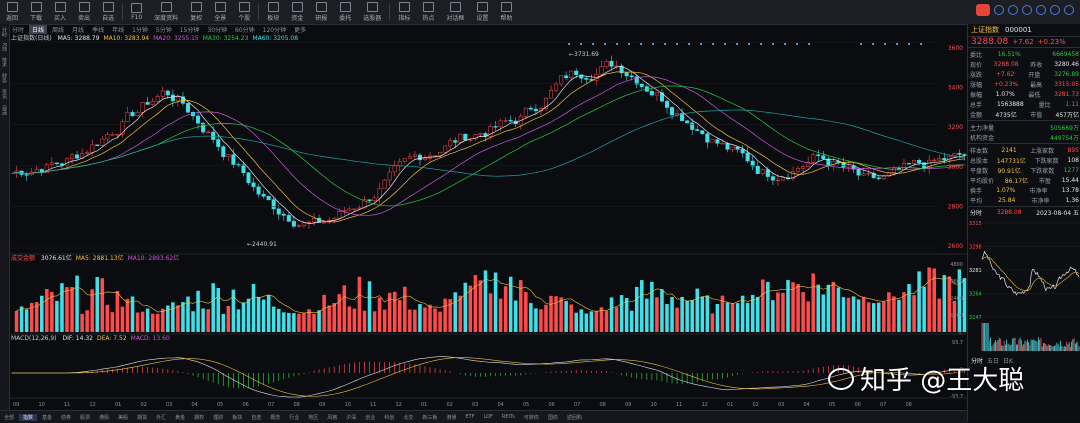 Image resolution: width=1080 pixels, height=423 pixels. What do you see at coordinates (321, 12) in the screenshot?
I see `toolbar-button-12: 研报` at bounding box center [321, 12].